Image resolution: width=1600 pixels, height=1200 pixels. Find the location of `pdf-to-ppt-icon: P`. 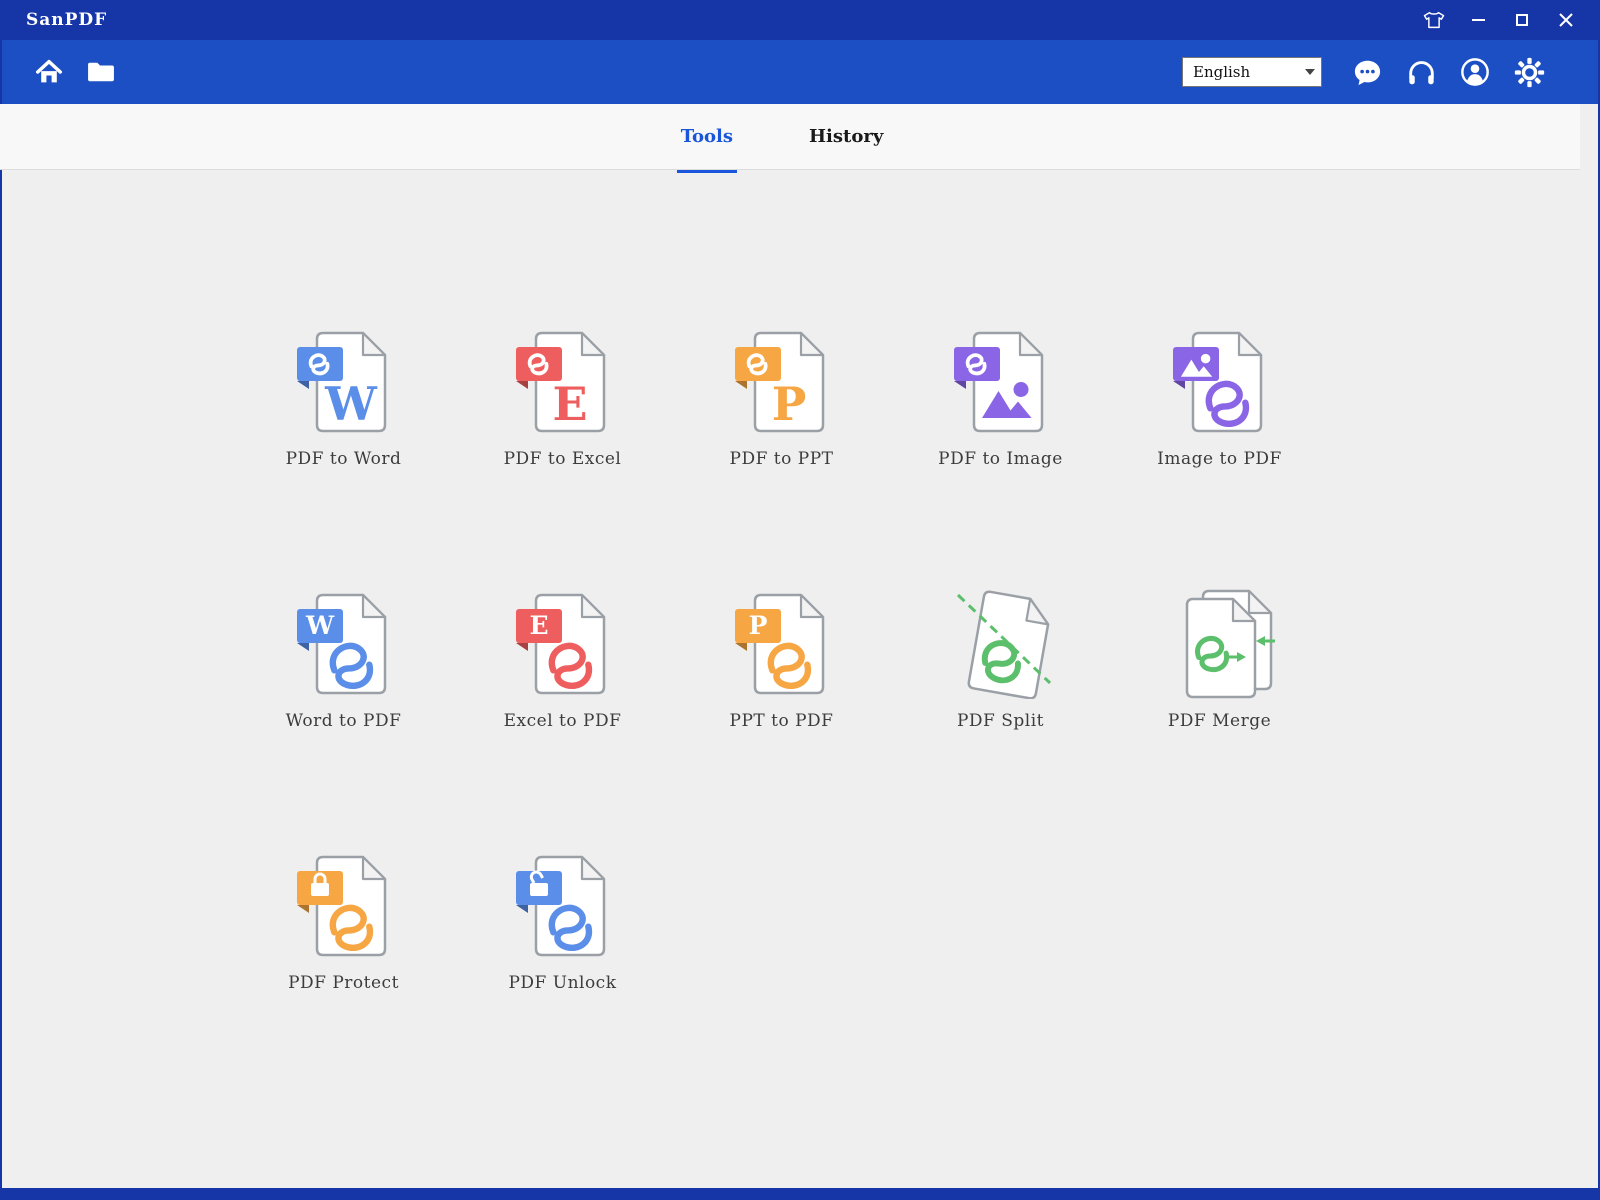

pdf-to-ppt-icon: P is located at coordinates (779, 382).